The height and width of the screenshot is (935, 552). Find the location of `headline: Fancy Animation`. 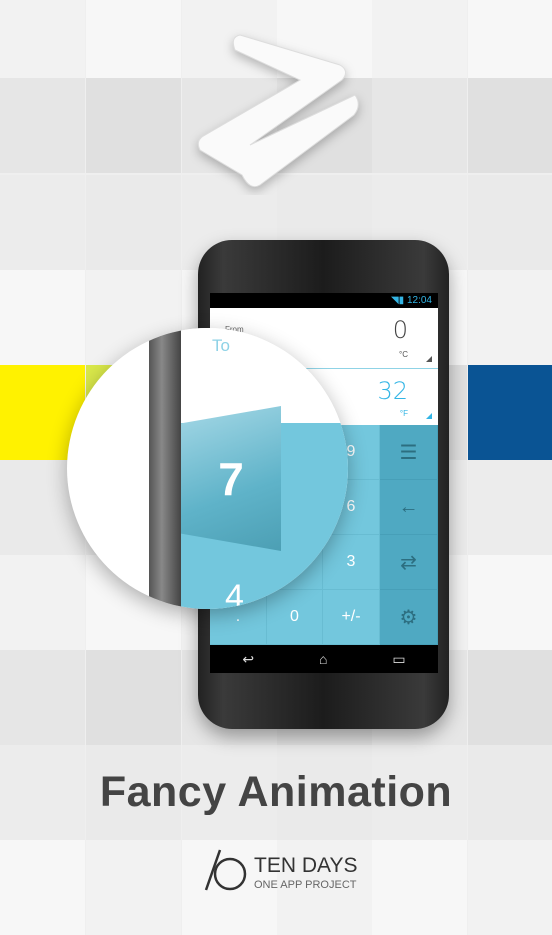

headline: Fancy Animation is located at coordinates (276, 792).